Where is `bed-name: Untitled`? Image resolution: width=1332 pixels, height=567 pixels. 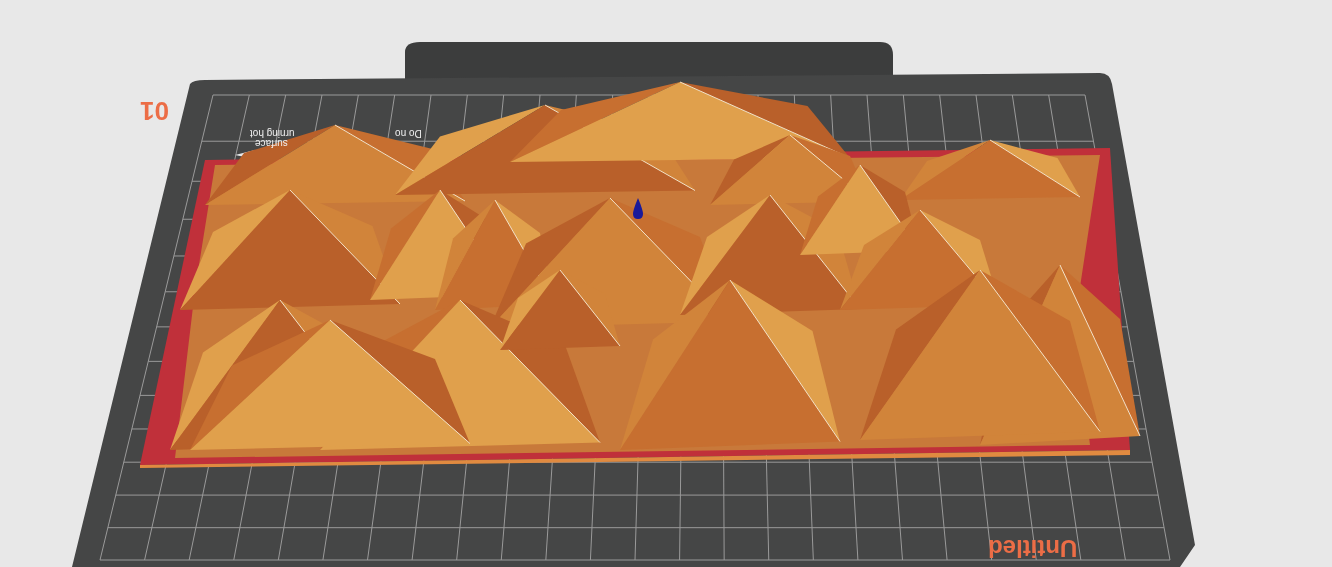 bed-name: Untitled is located at coordinates (1033, 548).